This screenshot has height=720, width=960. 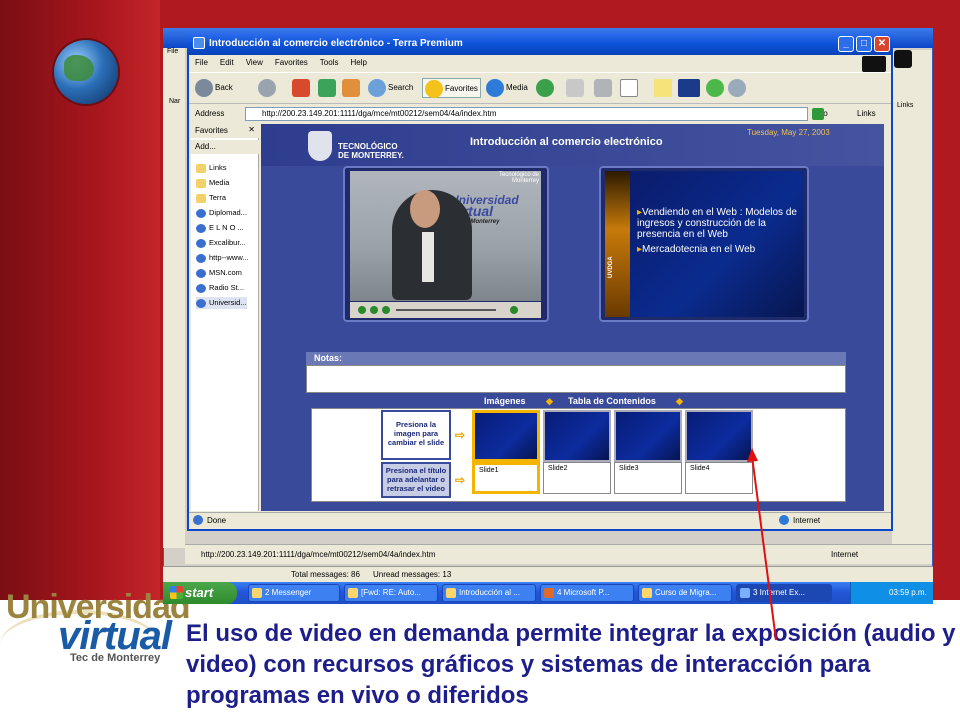 What do you see at coordinates (371, 155) in the screenshot?
I see `tec-line2: DE MONTERREY.` at bounding box center [371, 155].